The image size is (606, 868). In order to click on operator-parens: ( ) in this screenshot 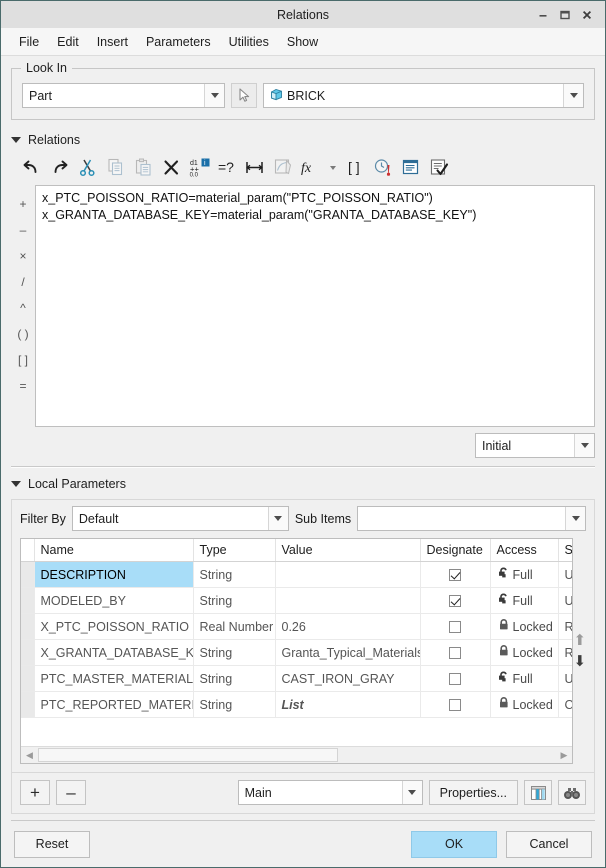, I will do `click(23, 334)`.